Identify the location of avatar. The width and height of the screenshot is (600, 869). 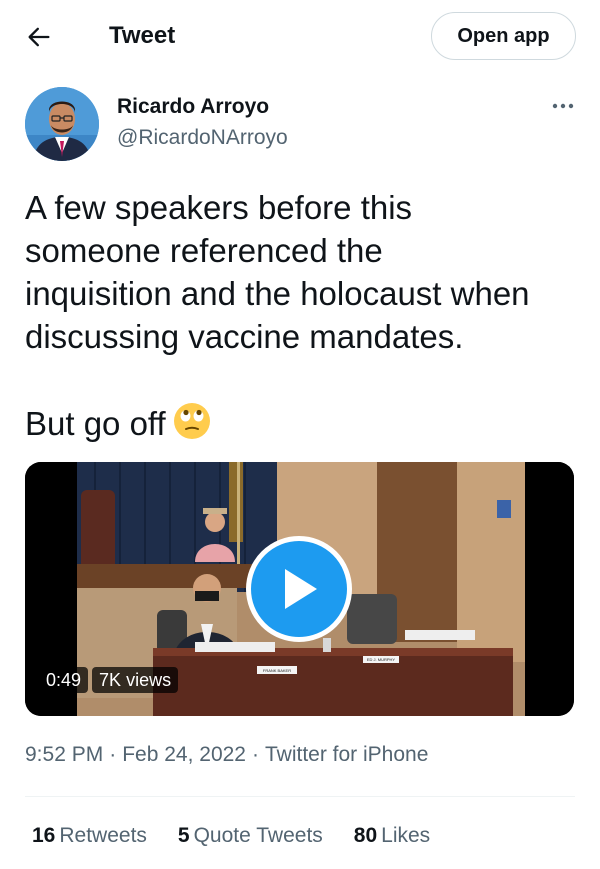
(62, 124).